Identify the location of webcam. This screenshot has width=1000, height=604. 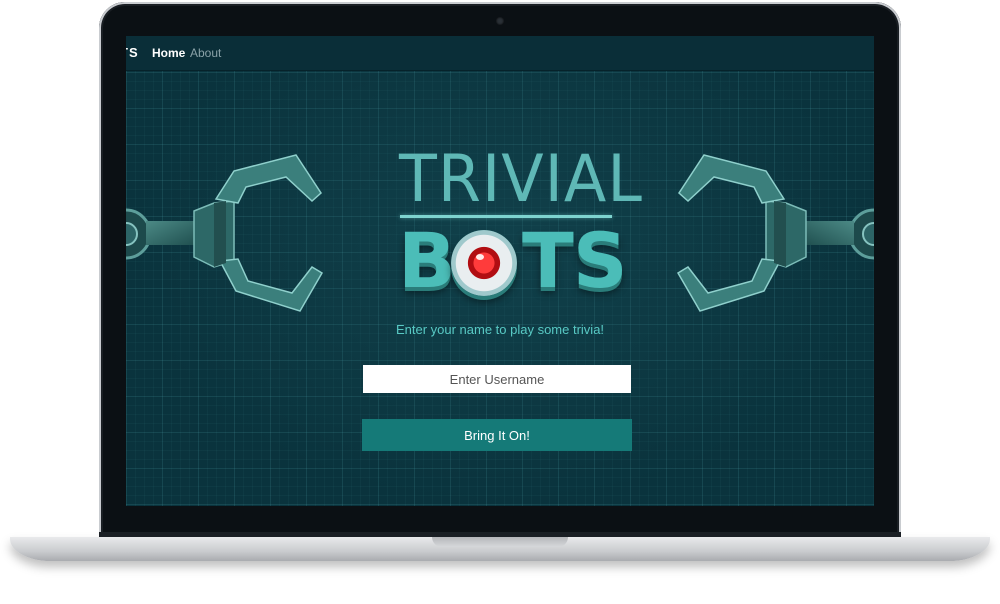
(500, 21).